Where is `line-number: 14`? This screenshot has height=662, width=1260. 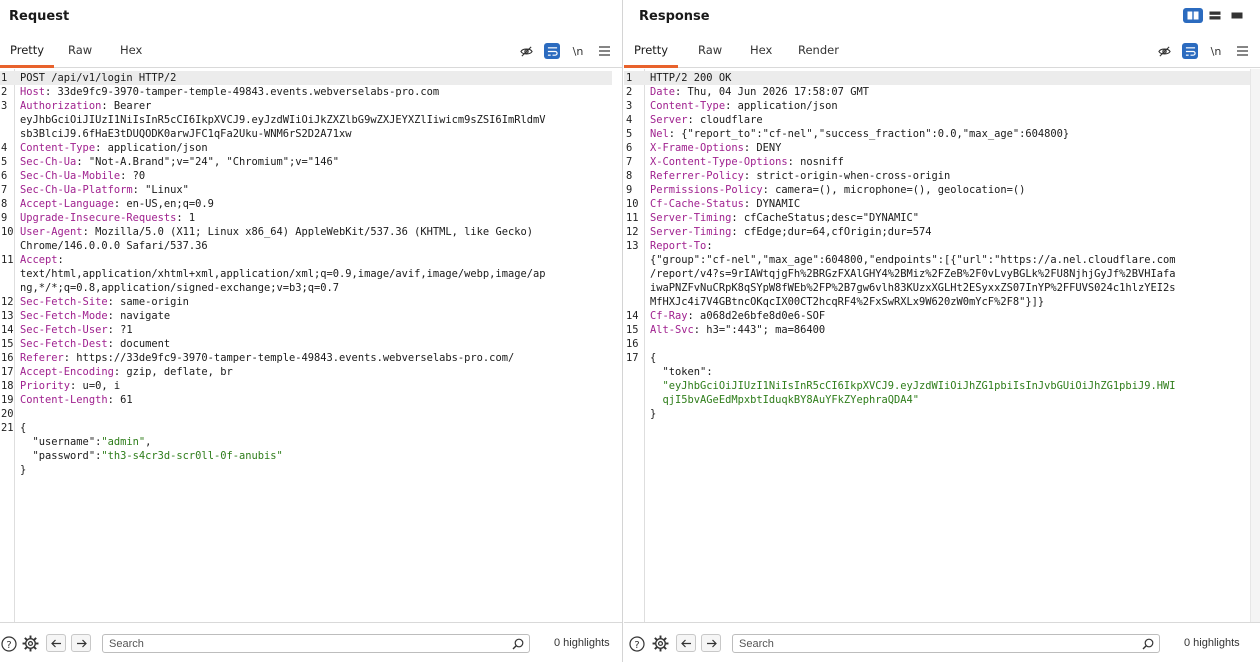
line-number: 14 is located at coordinates (7, 330).